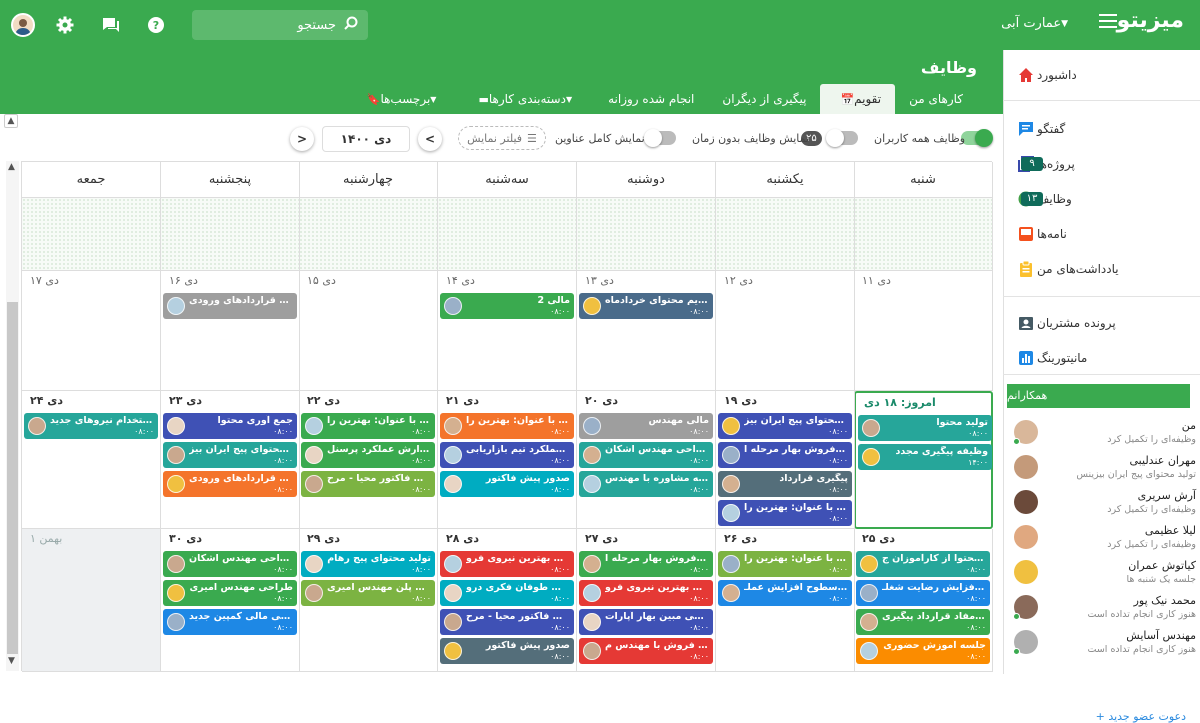  Describe the element at coordinates (977, 138) in the screenshot. I see `all-users-toggle` at that location.